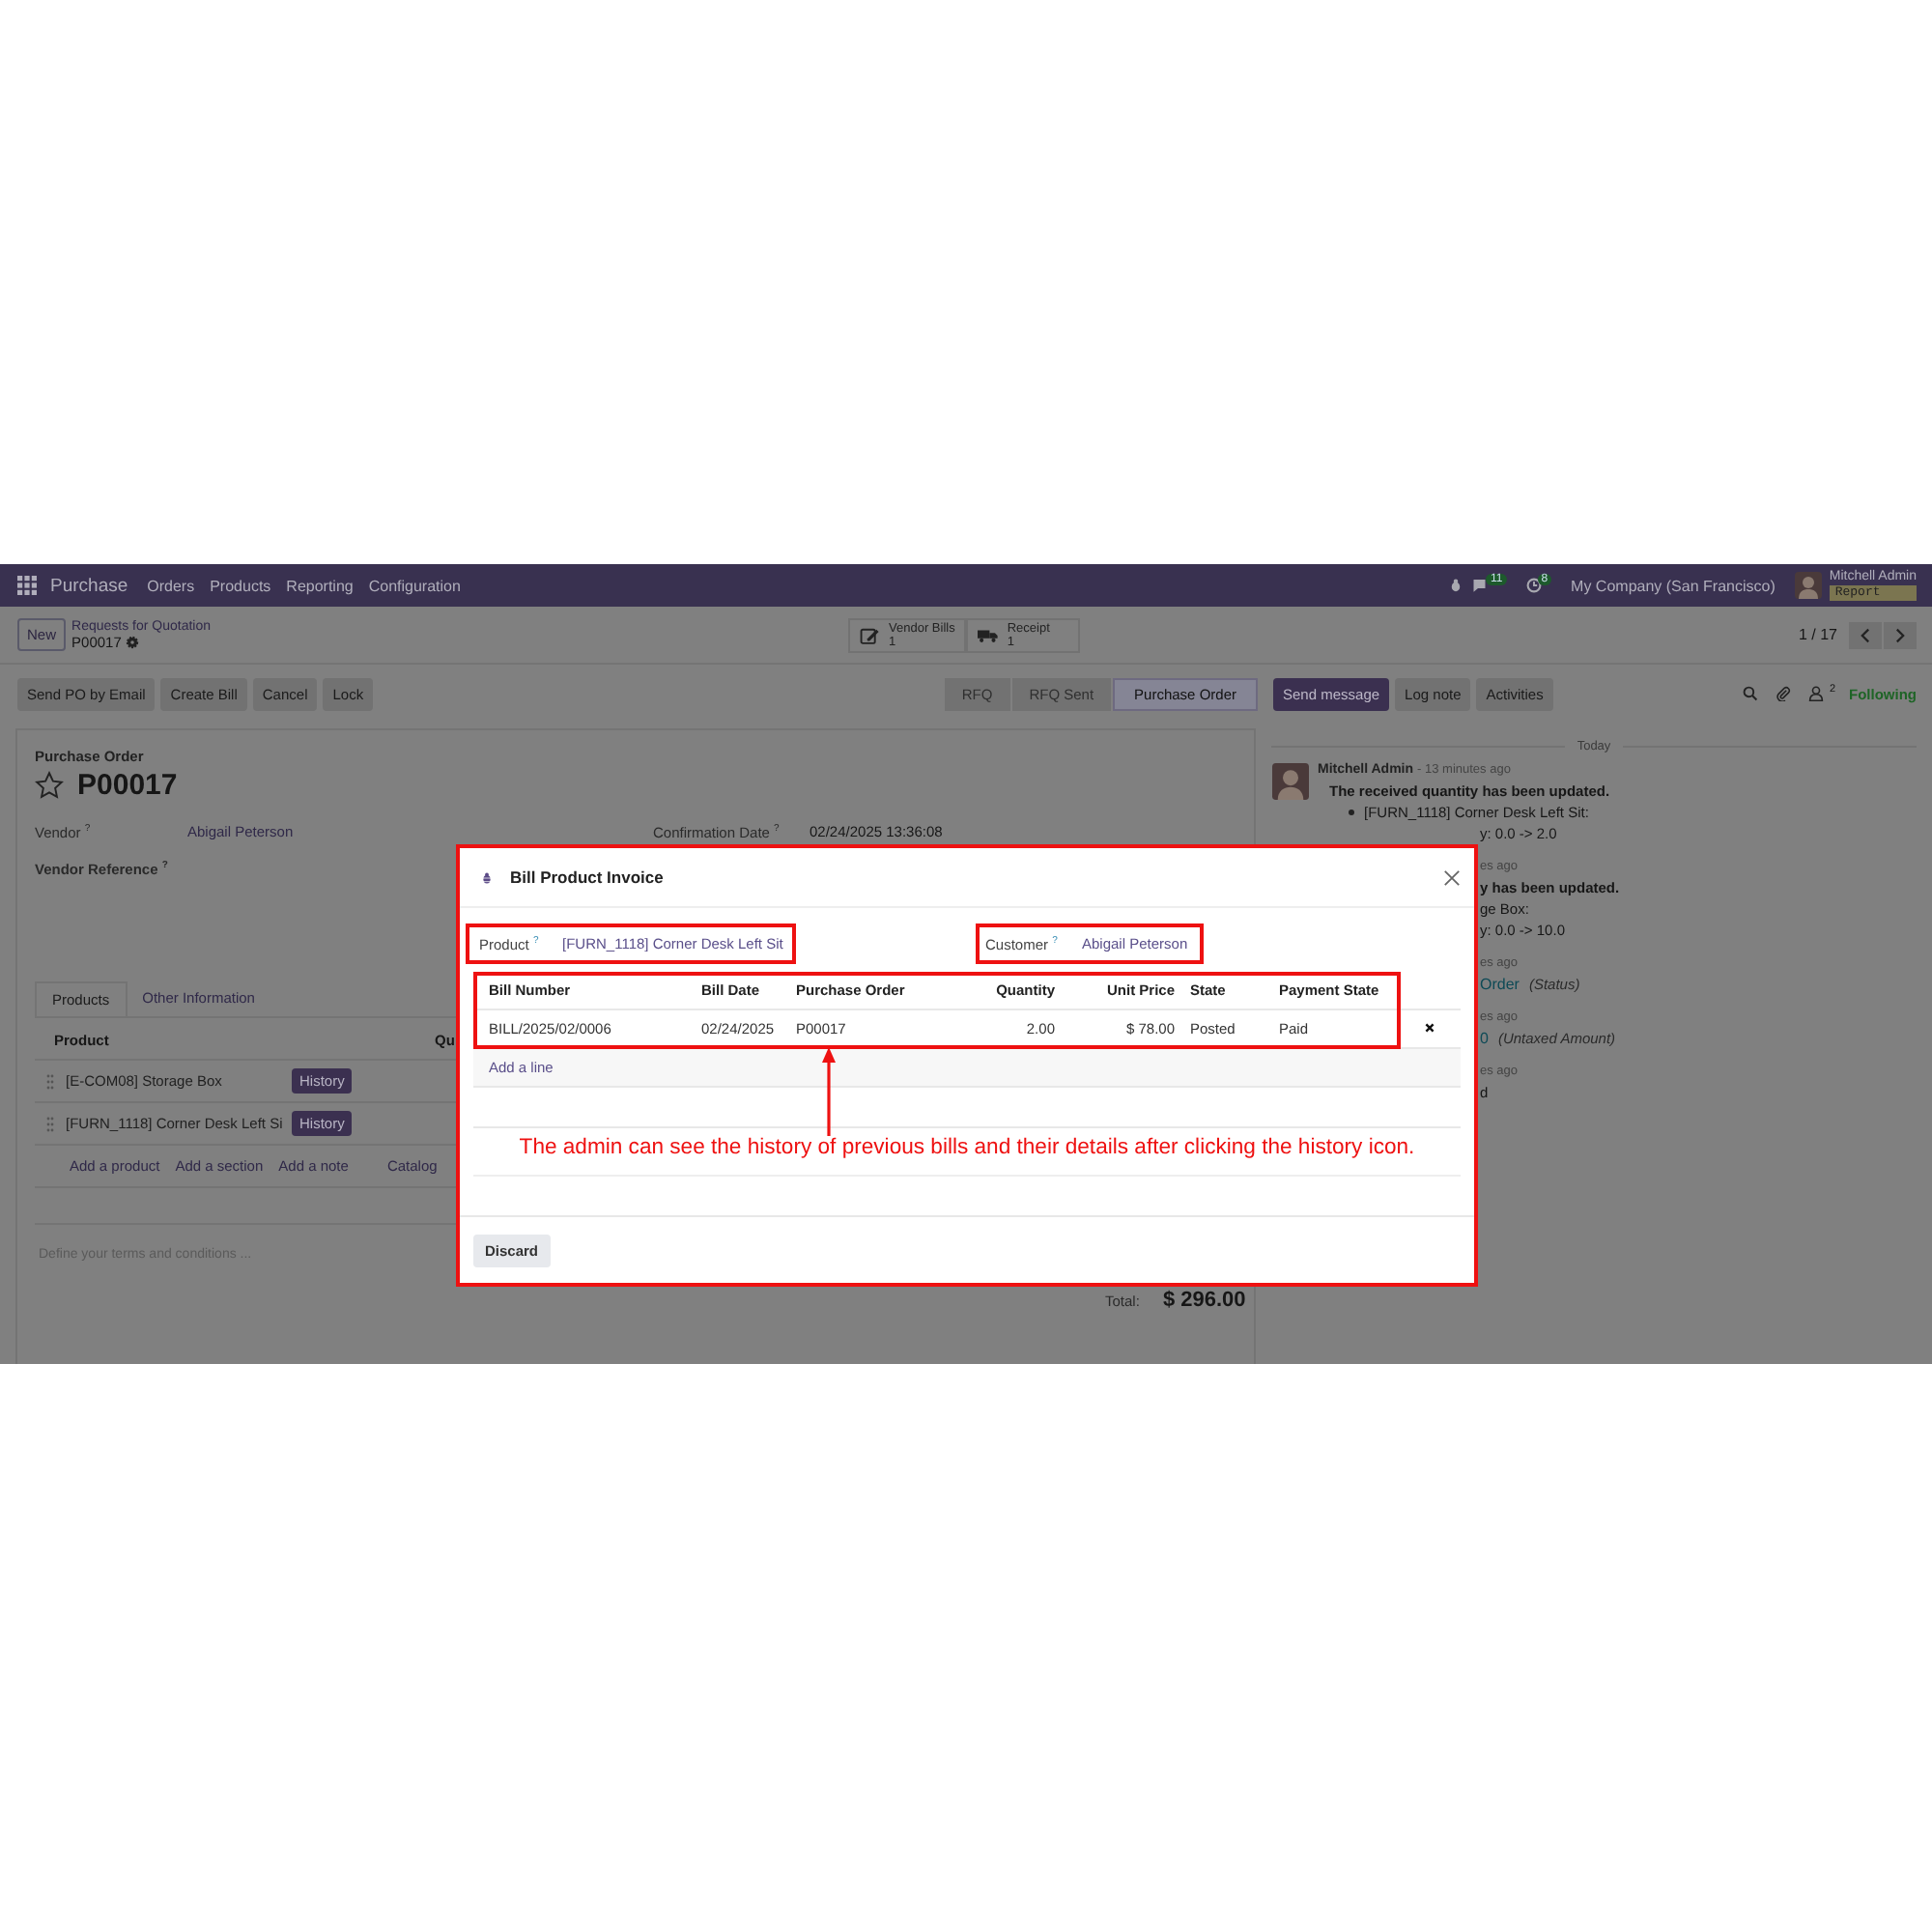  What do you see at coordinates (1429, 1028) in the screenshot?
I see `delete-icon` at bounding box center [1429, 1028].